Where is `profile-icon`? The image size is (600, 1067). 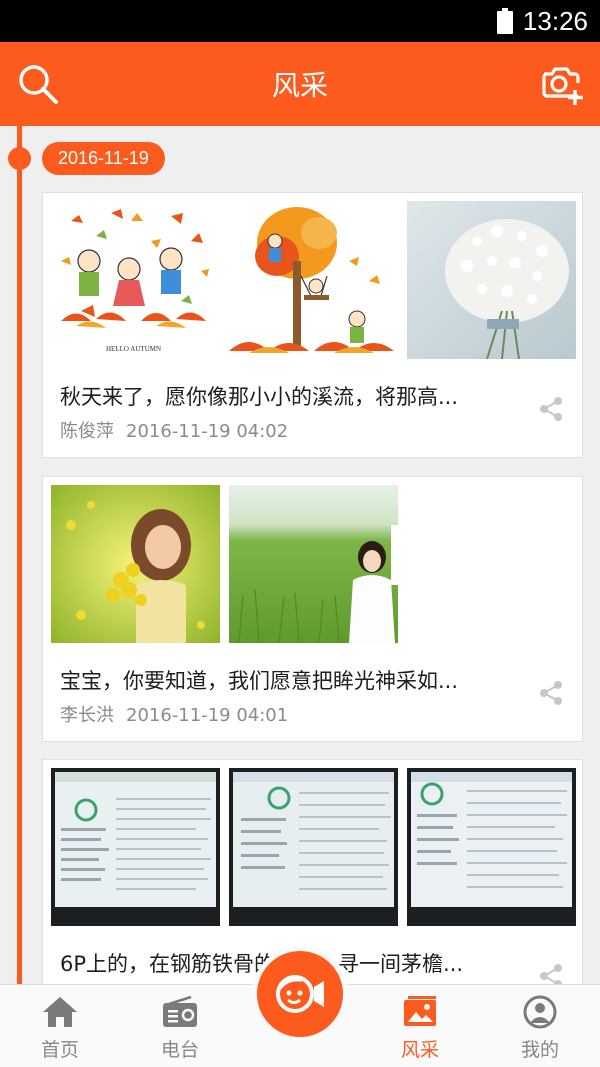 profile-icon is located at coordinates (540, 1012).